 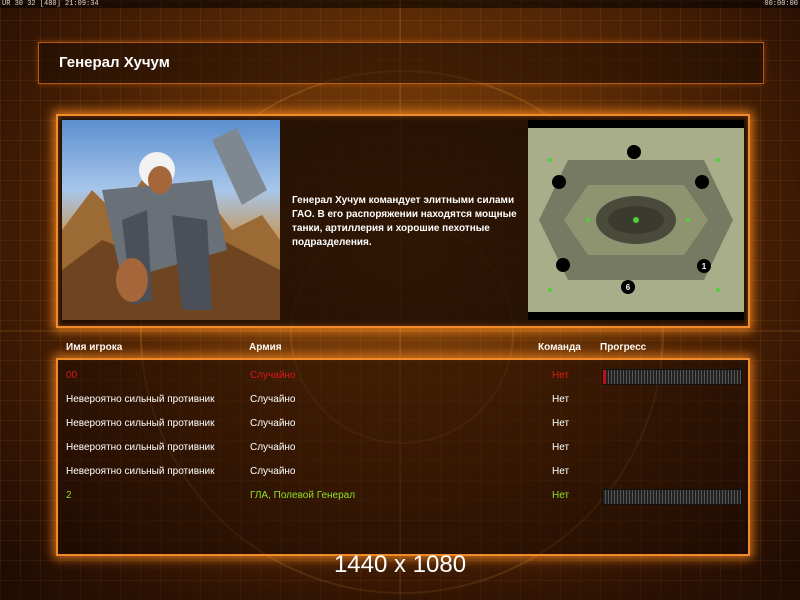 I want to click on player-row: 00 Случайно Нет, so click(x=403, y=376).